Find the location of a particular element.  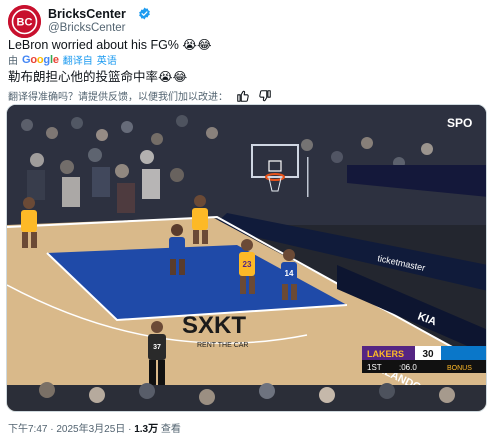

svg-text: 23 is located at coordinates (247, 264).